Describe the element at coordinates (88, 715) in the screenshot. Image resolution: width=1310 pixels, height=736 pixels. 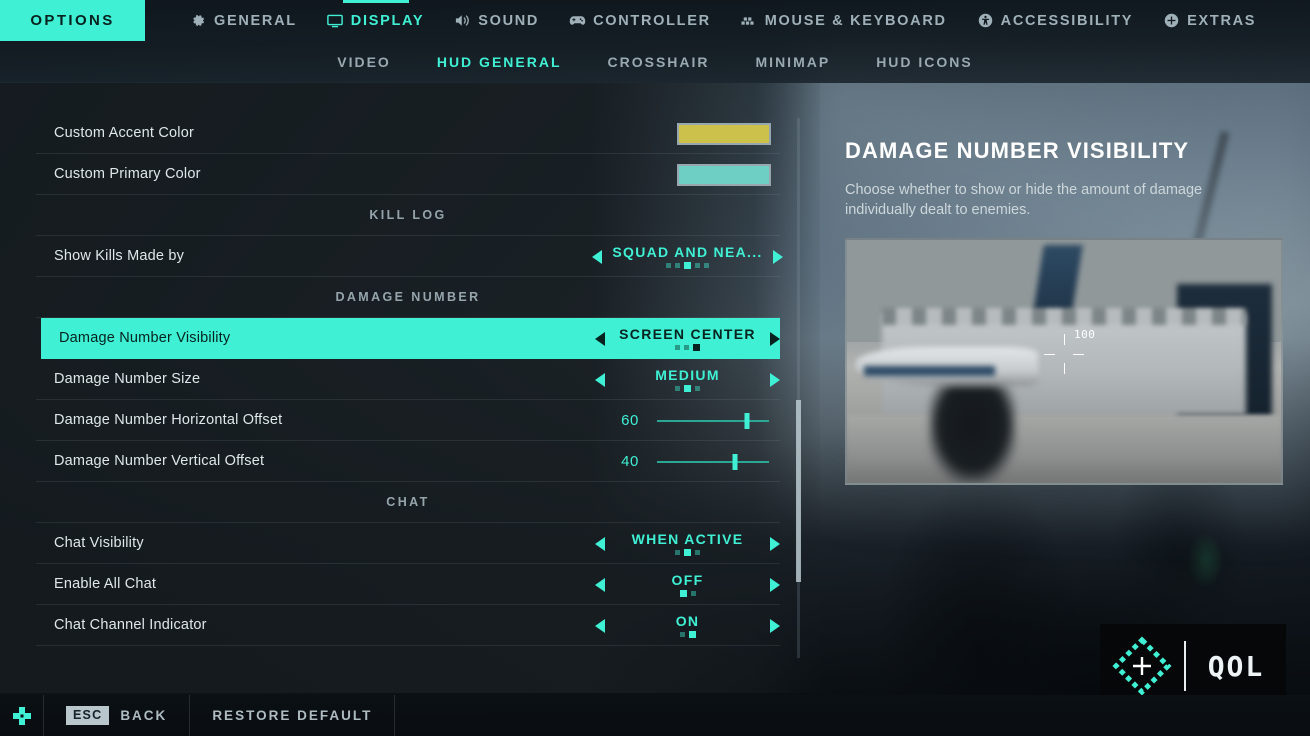
I see `esc-key-badge: ESC` at that location.